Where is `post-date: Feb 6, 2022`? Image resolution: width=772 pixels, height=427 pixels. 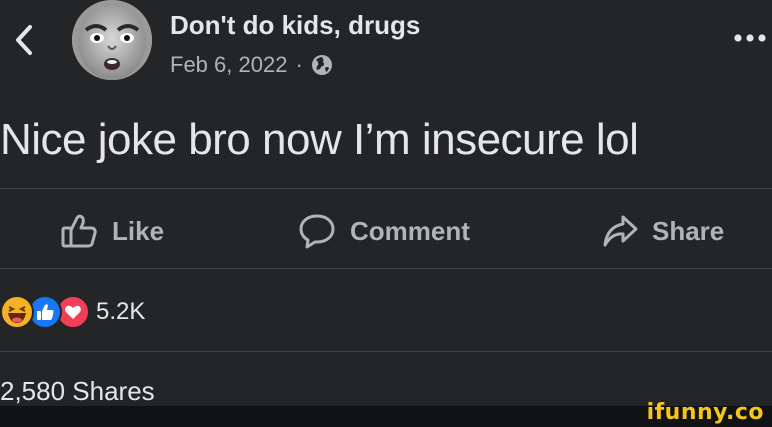 post-date: Feb 6, 2022 is located at coordinates (228, 65).